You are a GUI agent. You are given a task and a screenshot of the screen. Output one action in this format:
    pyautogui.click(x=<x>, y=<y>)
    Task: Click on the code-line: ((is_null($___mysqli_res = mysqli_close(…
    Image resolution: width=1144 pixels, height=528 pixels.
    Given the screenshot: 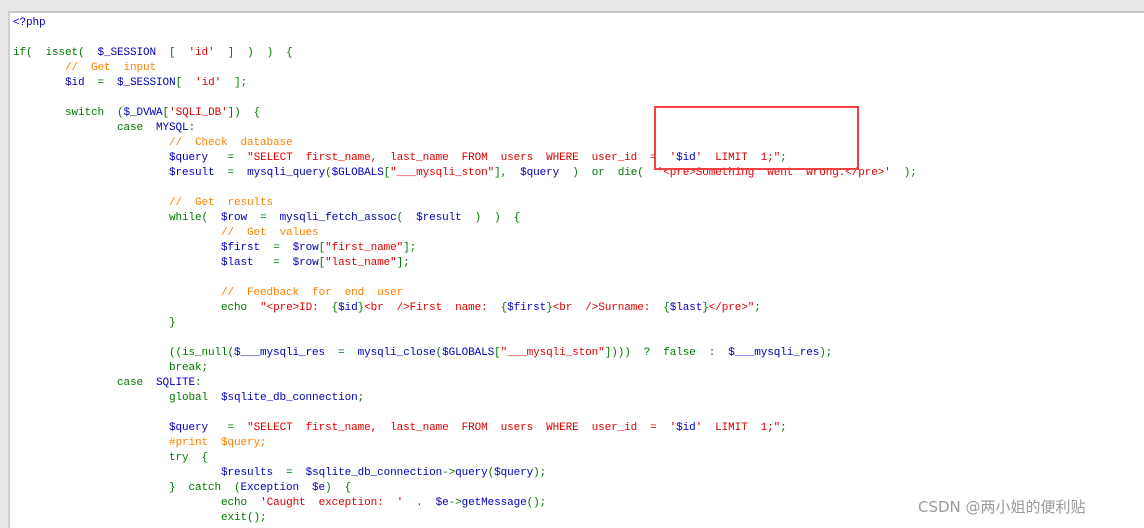 What is the action you would take?
    pyautogui.click(x=465, y=353)
    